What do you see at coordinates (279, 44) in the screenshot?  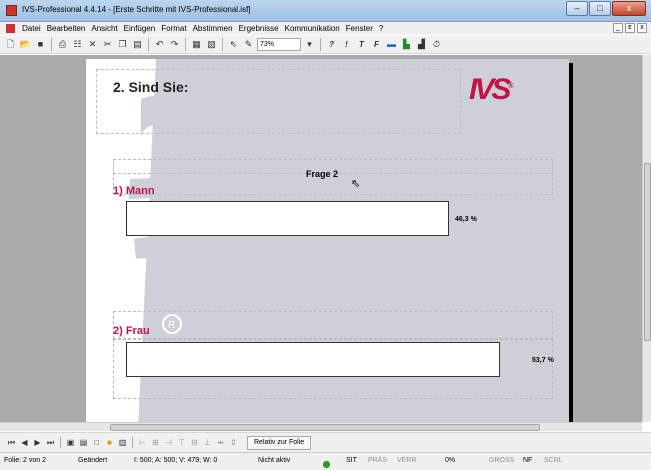 I see `zoom-select: 73%` at bounding box center [279, 44].